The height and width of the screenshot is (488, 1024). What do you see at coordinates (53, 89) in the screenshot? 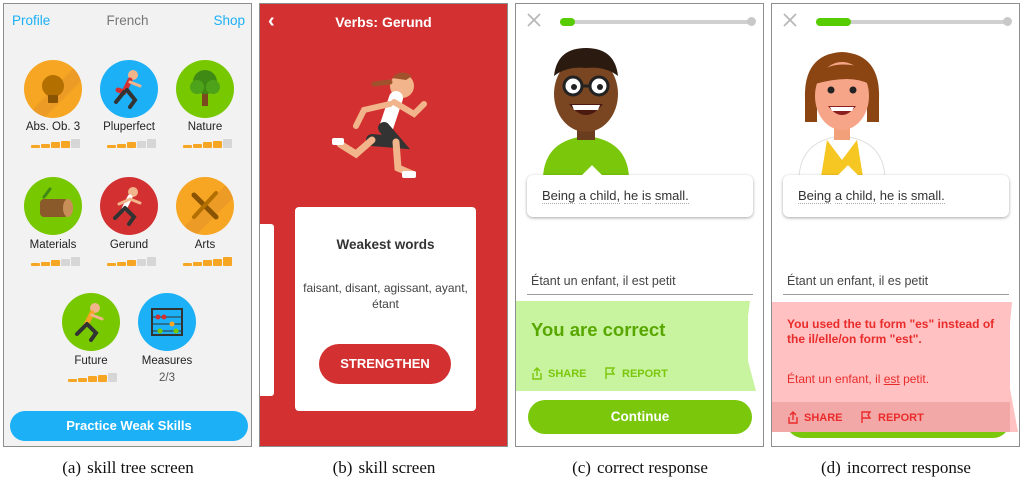
I see `lightbulb-icon` at bounding box center [53, 89].